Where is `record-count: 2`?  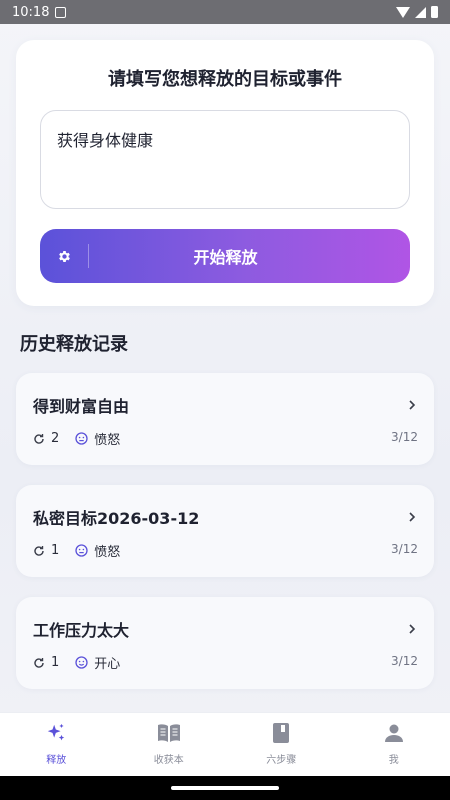
record-count: 2 is located at coordinates (55, 438).